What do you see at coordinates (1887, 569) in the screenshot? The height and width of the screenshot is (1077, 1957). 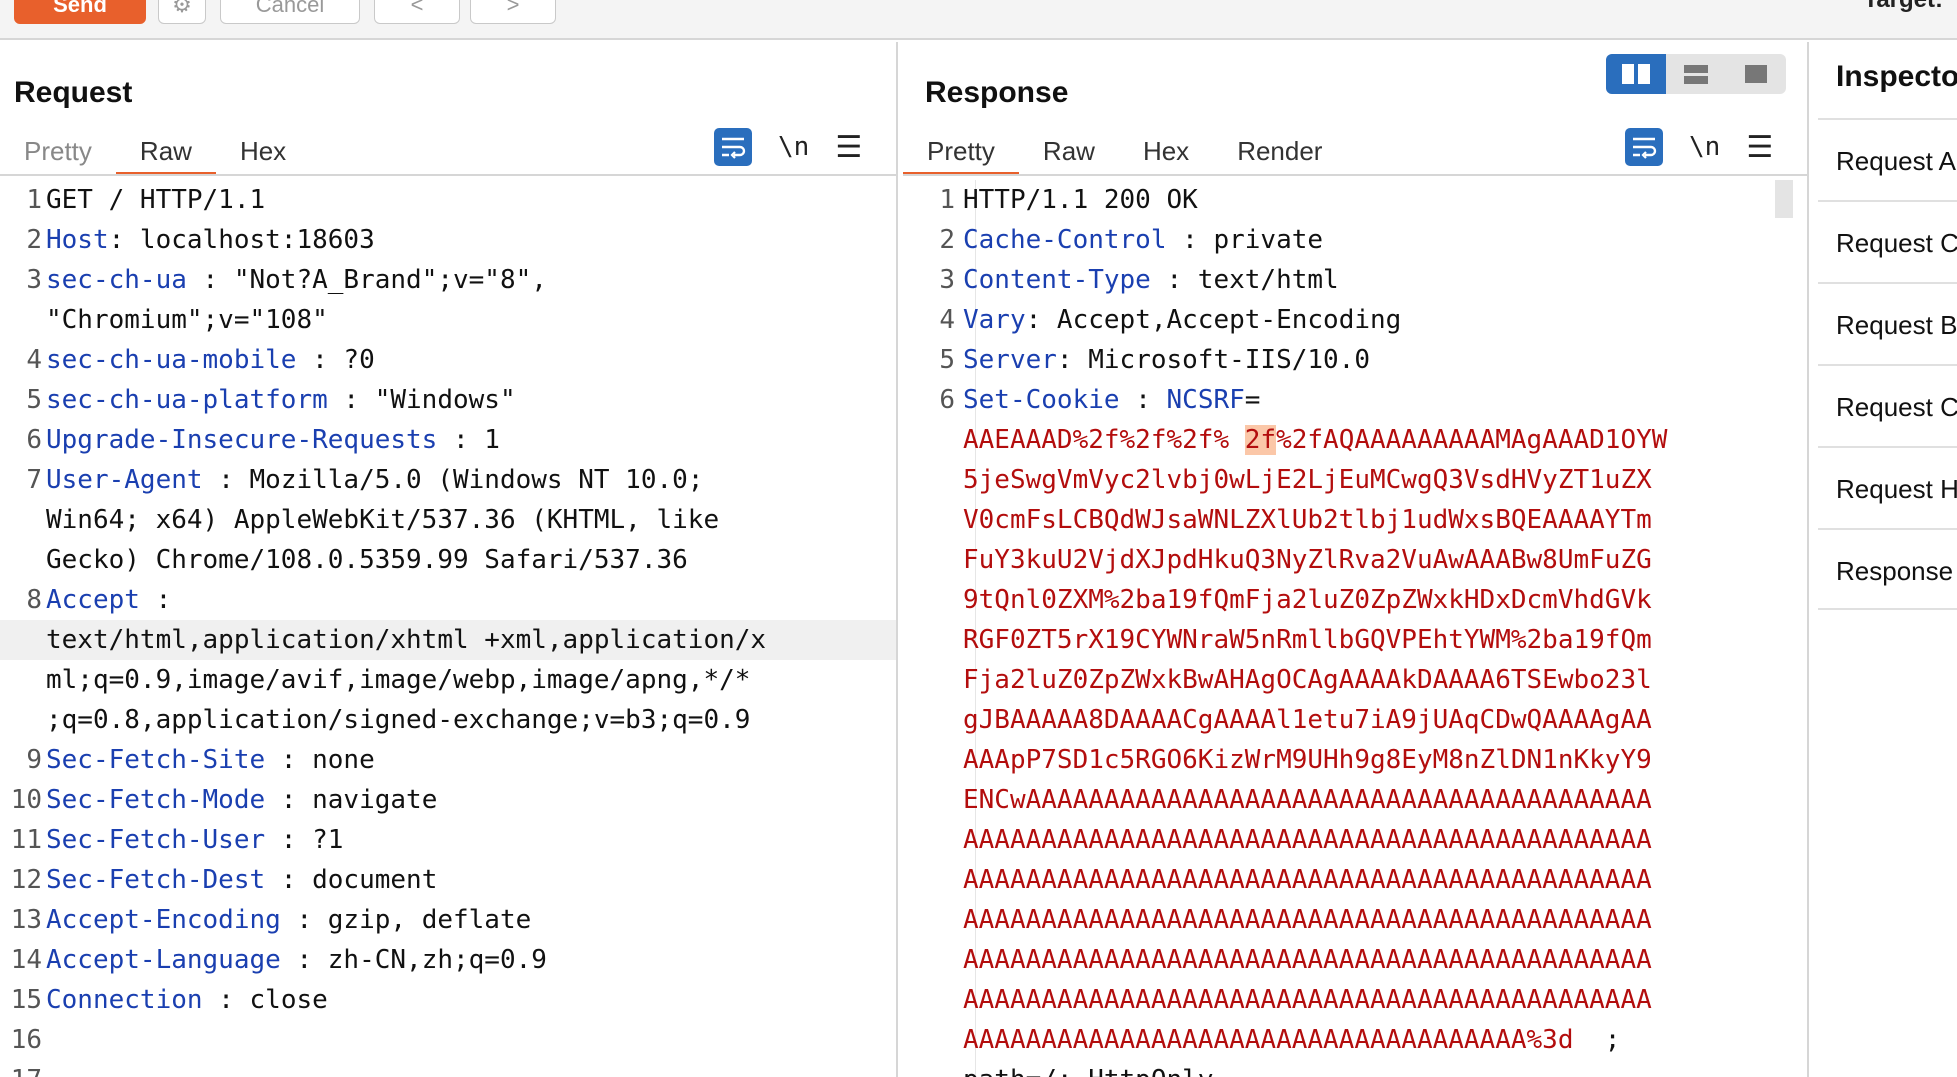 I see `inspector-item: Response` at bounding box center [1887, 569].